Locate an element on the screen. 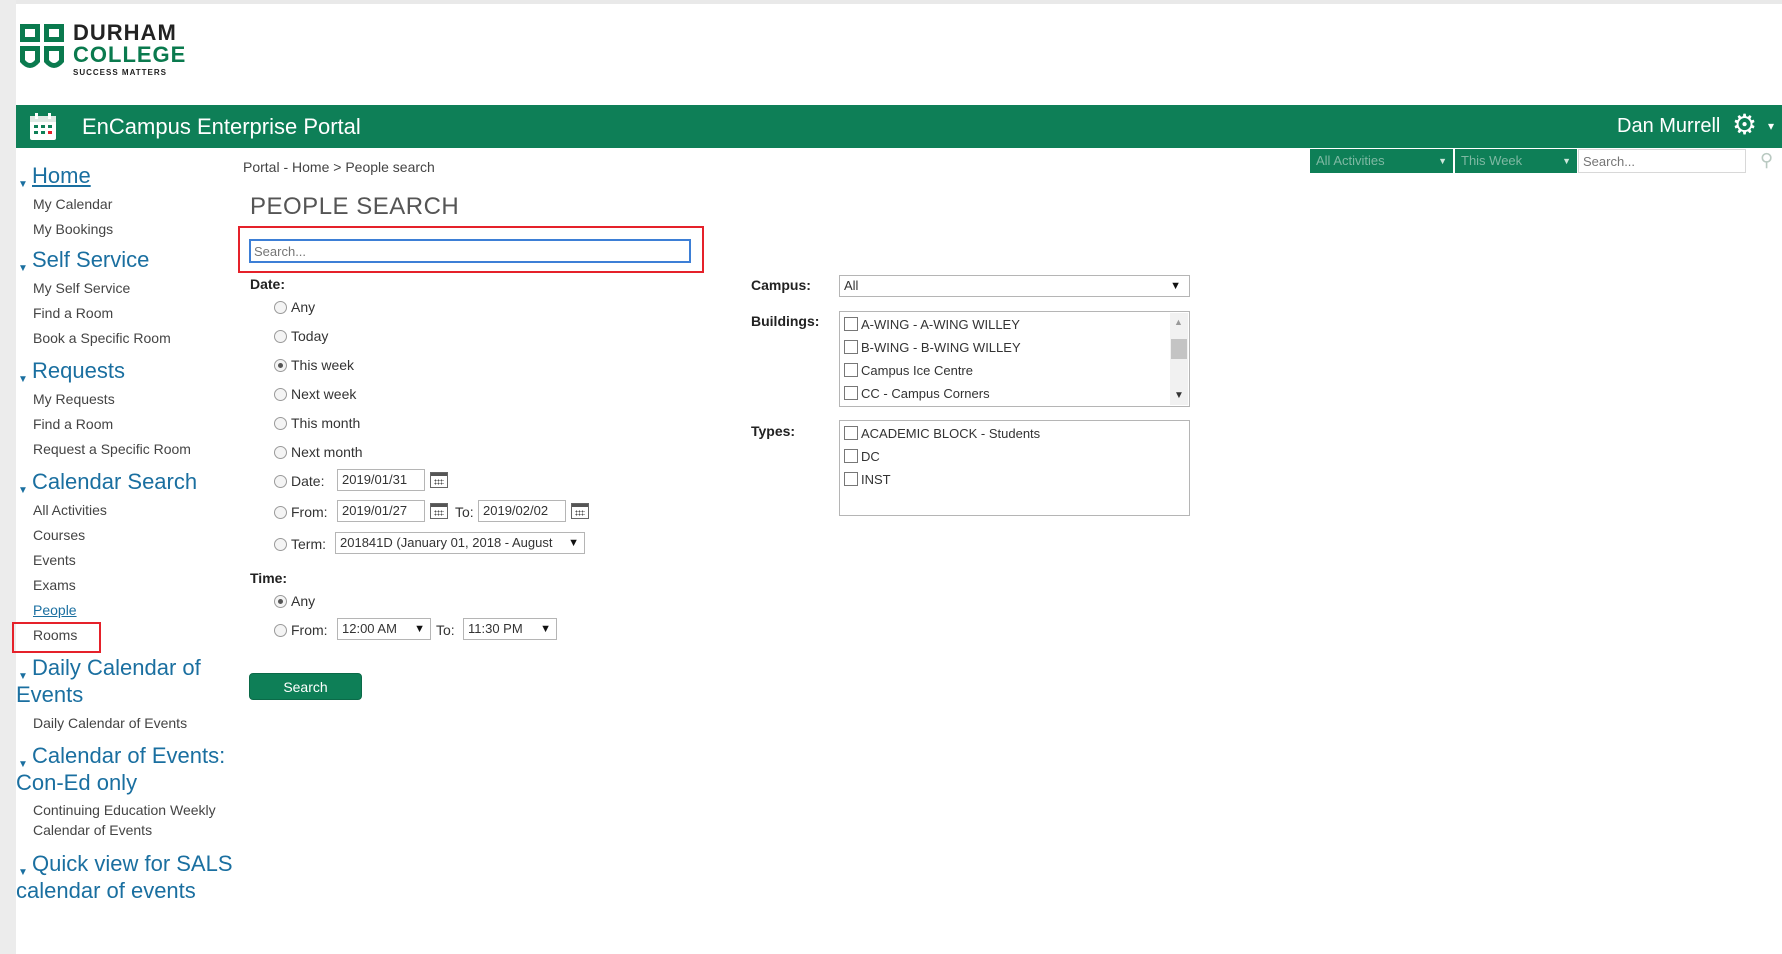 Image resolution: width=1782 pixels, height=954 pixels. building-label: Campus Ice Centre is located at coordinates (917, 370).